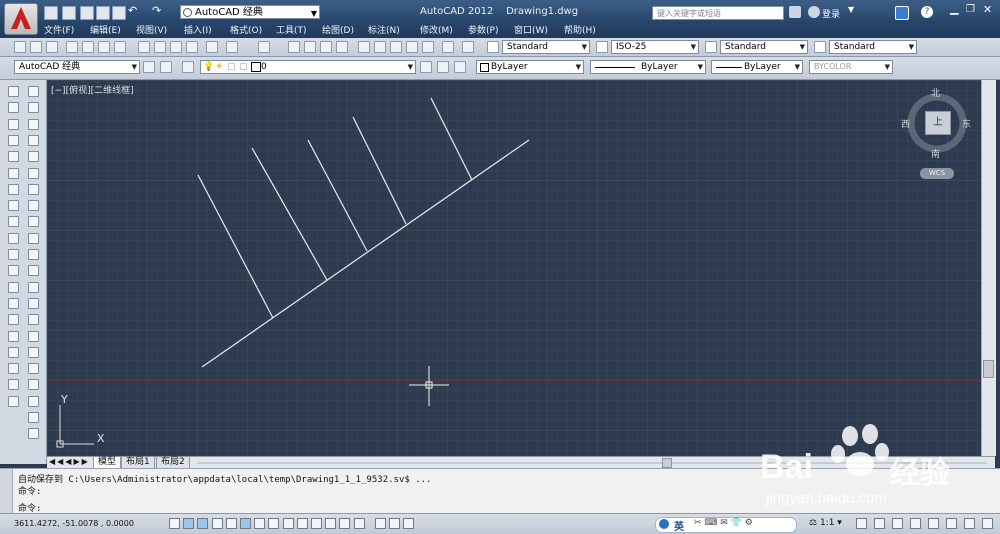 The height and width of the screenshot is (534, 1000). I want to click on search-input: 键入关键字或短语, so click(718, 13).